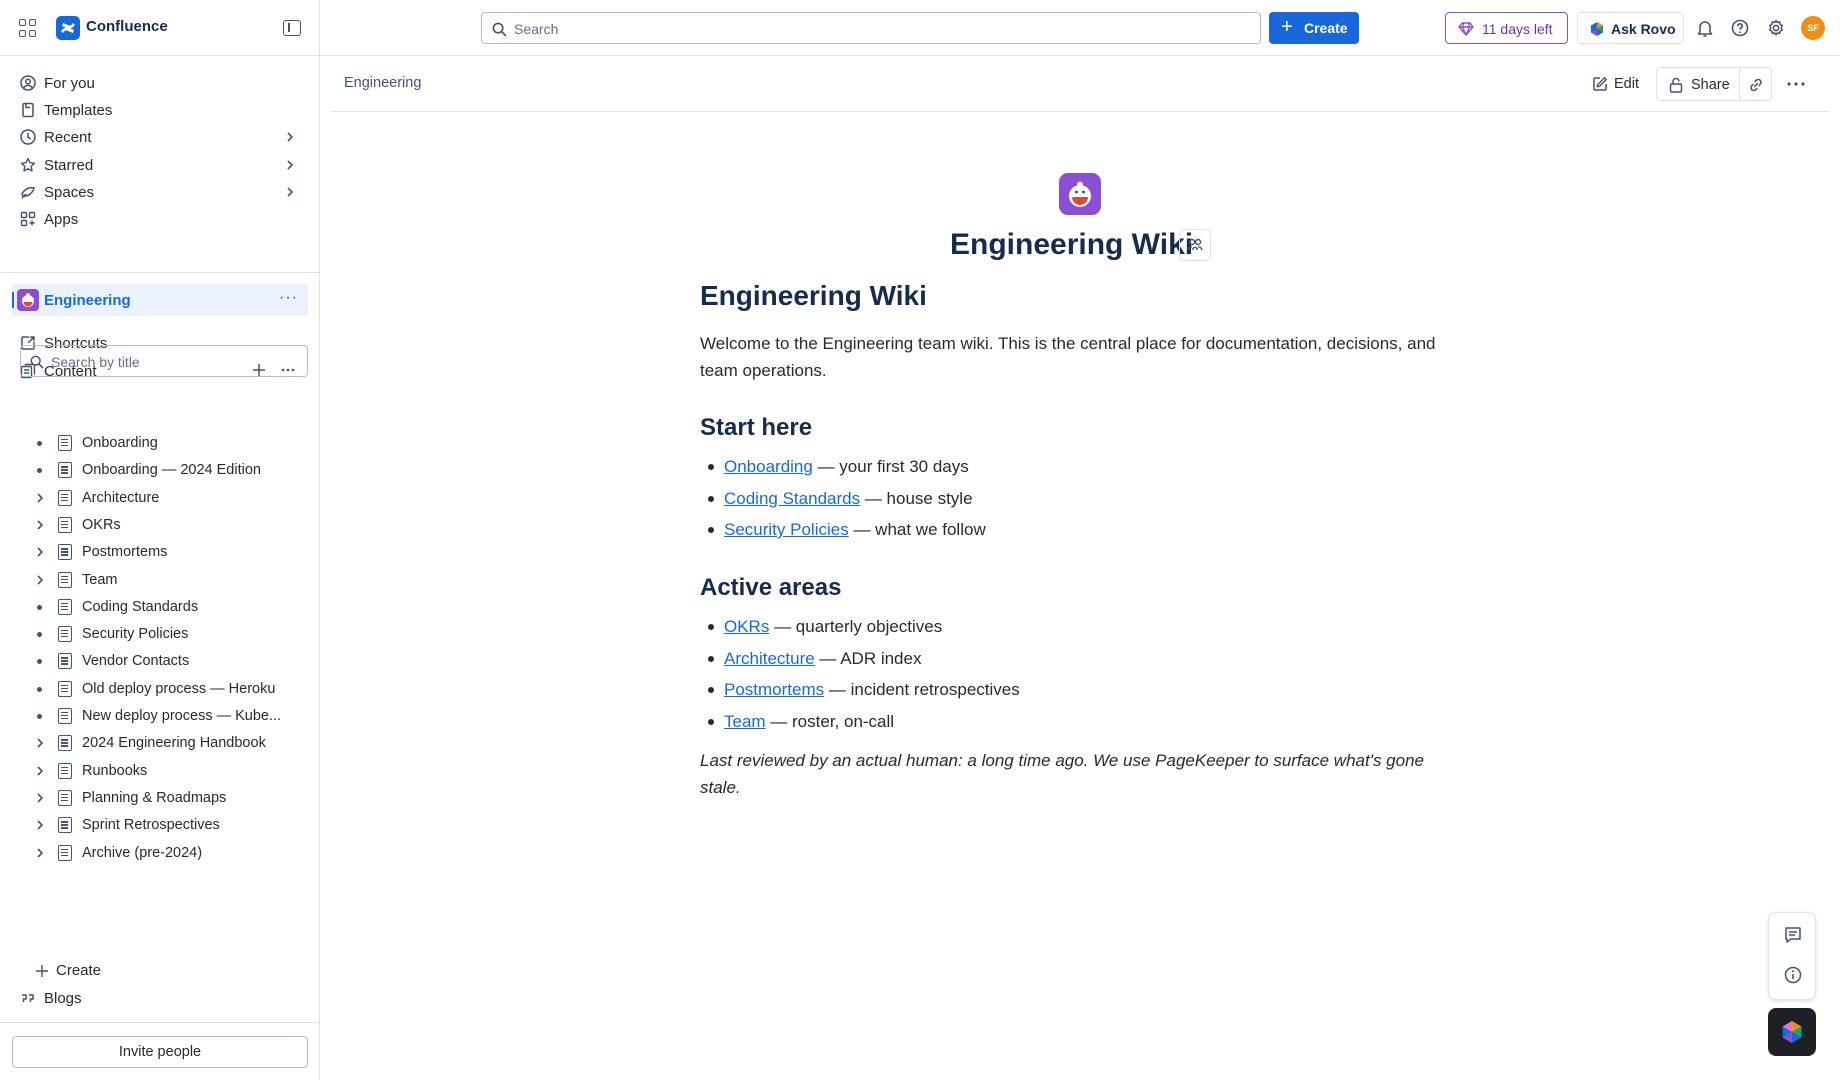  What do you see at coordinates (164, 771) in the screenshot?
I see `tree-item: Runbooks` at bounding box center [164, 771].